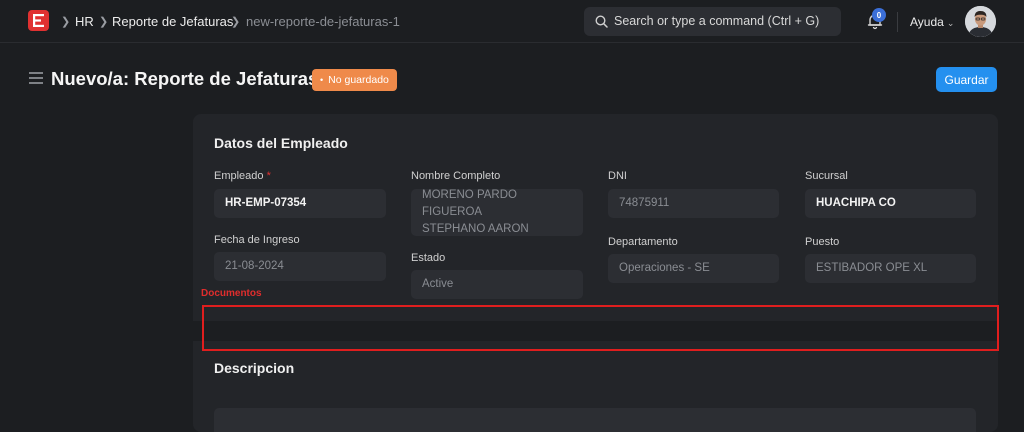 The image size is (1024, 432). Describe the element at coordinates (664, 268) in the screenshot. I see `departamento-value: Operaciones - SE` at that location.